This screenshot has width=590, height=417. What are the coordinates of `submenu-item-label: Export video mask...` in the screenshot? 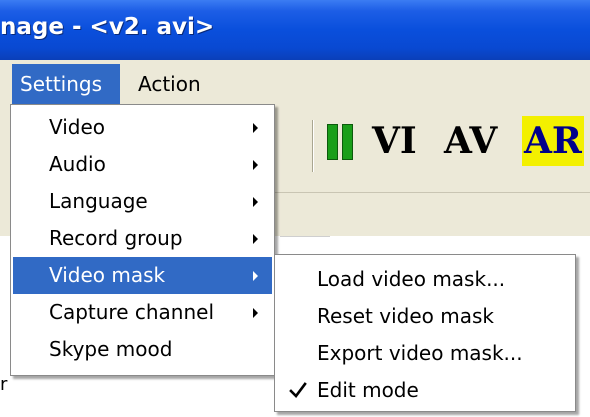 It's located at (420, 353).